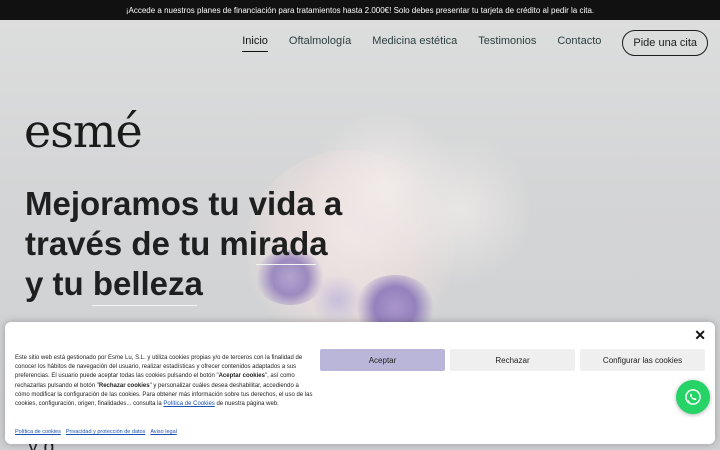 The width and height of the screenshot is (720, 450). Describe the element at coordinates (184, 203) in the screenshot. I see `tagline-line: Mejoramos tu vida a` at that location.